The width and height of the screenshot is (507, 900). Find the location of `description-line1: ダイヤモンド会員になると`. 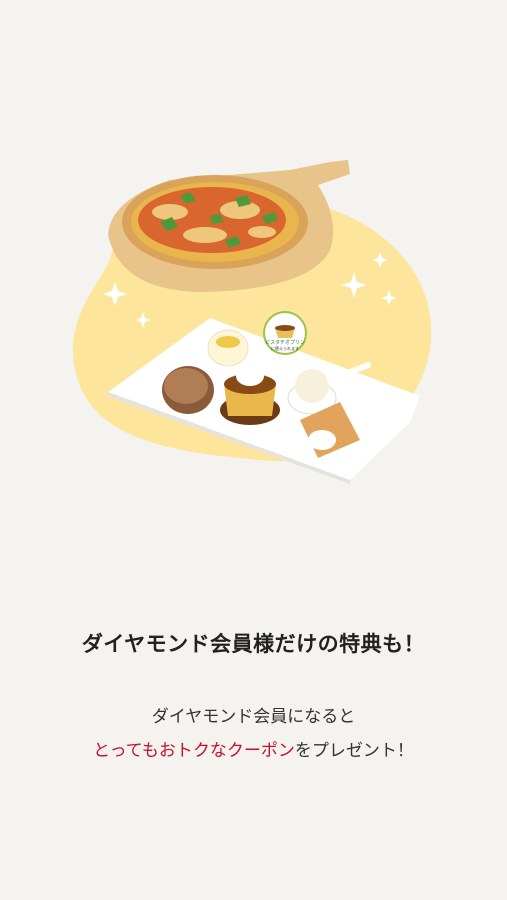

description-line1: ダイヤモンド会員になると is located at coordinates (253, 717).